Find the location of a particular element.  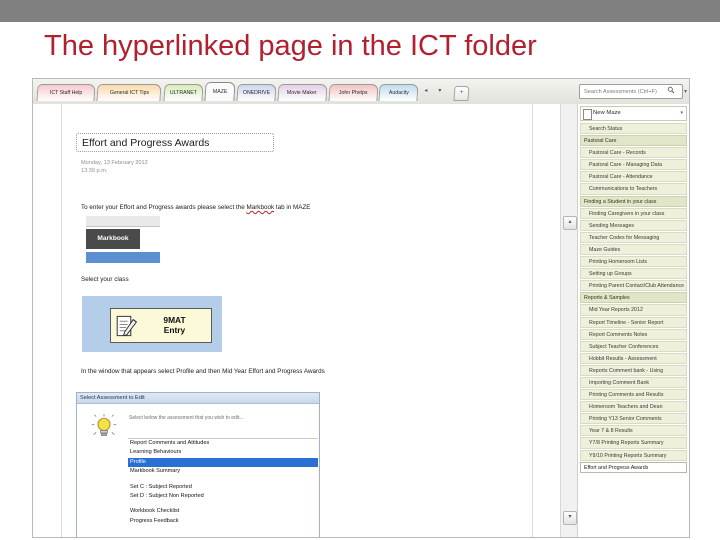

tab-next-button: ▾ is located at coordinates (439, 90).